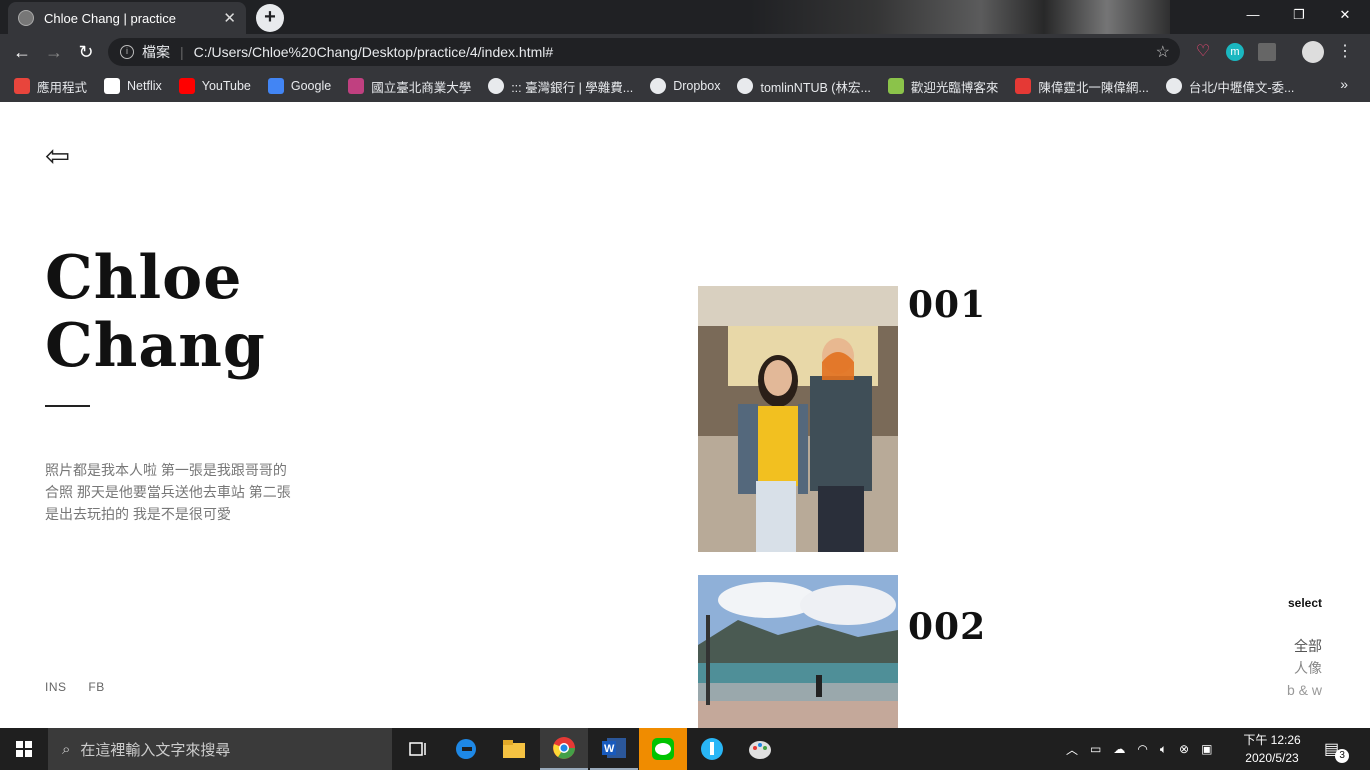 The width and height of the screenshot is (1370, 775). I want to click on forward-button: →, so click(54, 52).